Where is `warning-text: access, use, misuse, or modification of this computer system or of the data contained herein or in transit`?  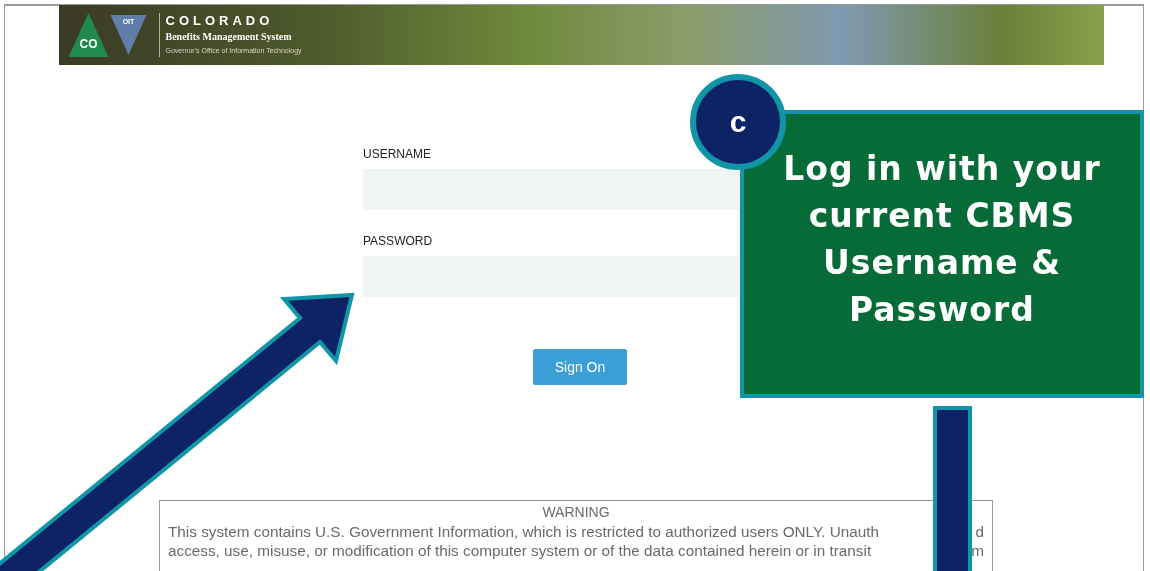
warning-text: access, use, misuse, or modification of this computer system or of the data contained herein or in transit is located at coordinates (520, 550).